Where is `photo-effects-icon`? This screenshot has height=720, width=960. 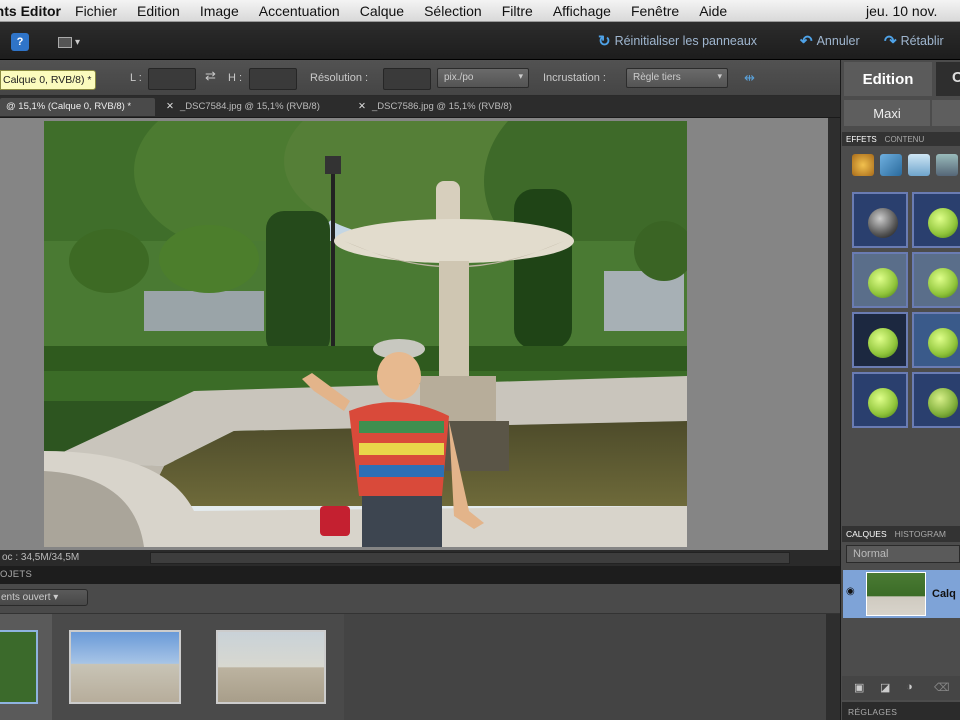
photo-effects-icon is located at coordinates (919, 165).